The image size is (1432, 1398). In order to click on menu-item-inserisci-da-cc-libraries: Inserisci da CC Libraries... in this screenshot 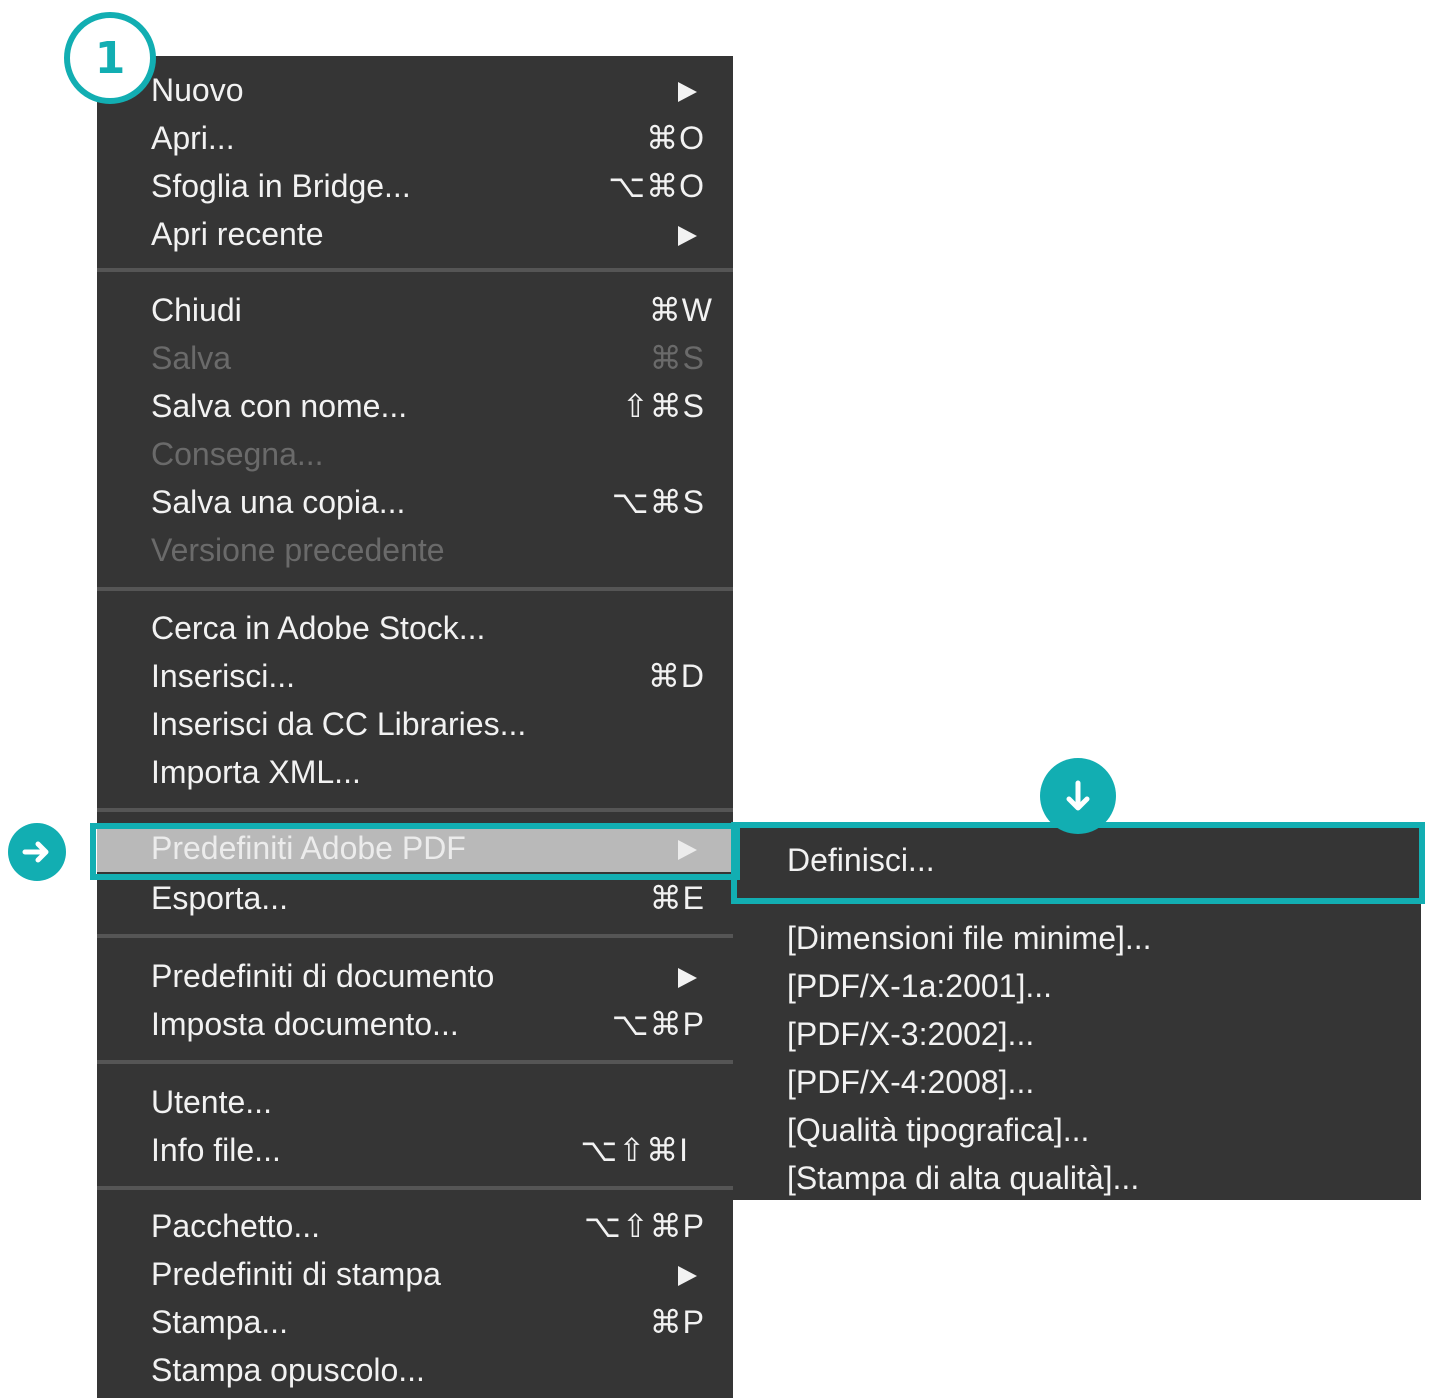, I will do `click(415, 724)`.